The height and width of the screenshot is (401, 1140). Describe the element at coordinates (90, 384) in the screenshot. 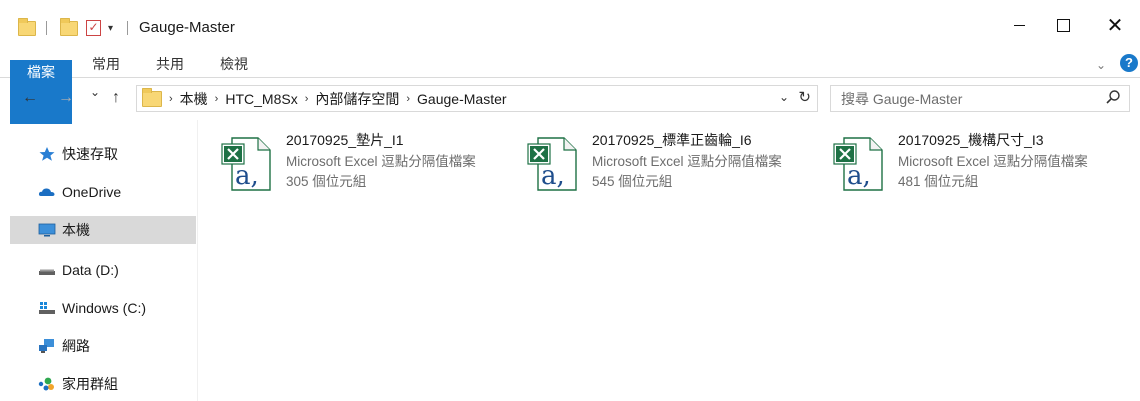

I see `sidebar-item-label: 家用群組` at that location.